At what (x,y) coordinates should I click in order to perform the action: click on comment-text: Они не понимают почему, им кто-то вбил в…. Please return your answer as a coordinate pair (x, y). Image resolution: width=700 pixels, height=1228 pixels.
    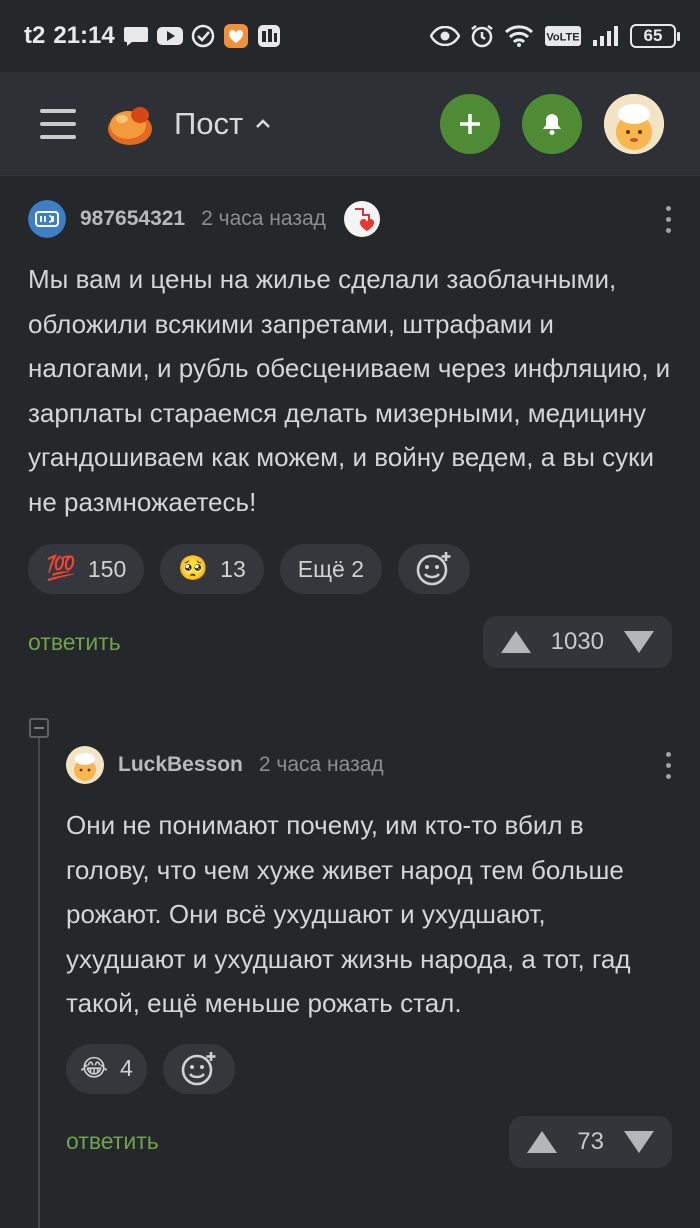
    Looking at the image, I should click on (348, 914).